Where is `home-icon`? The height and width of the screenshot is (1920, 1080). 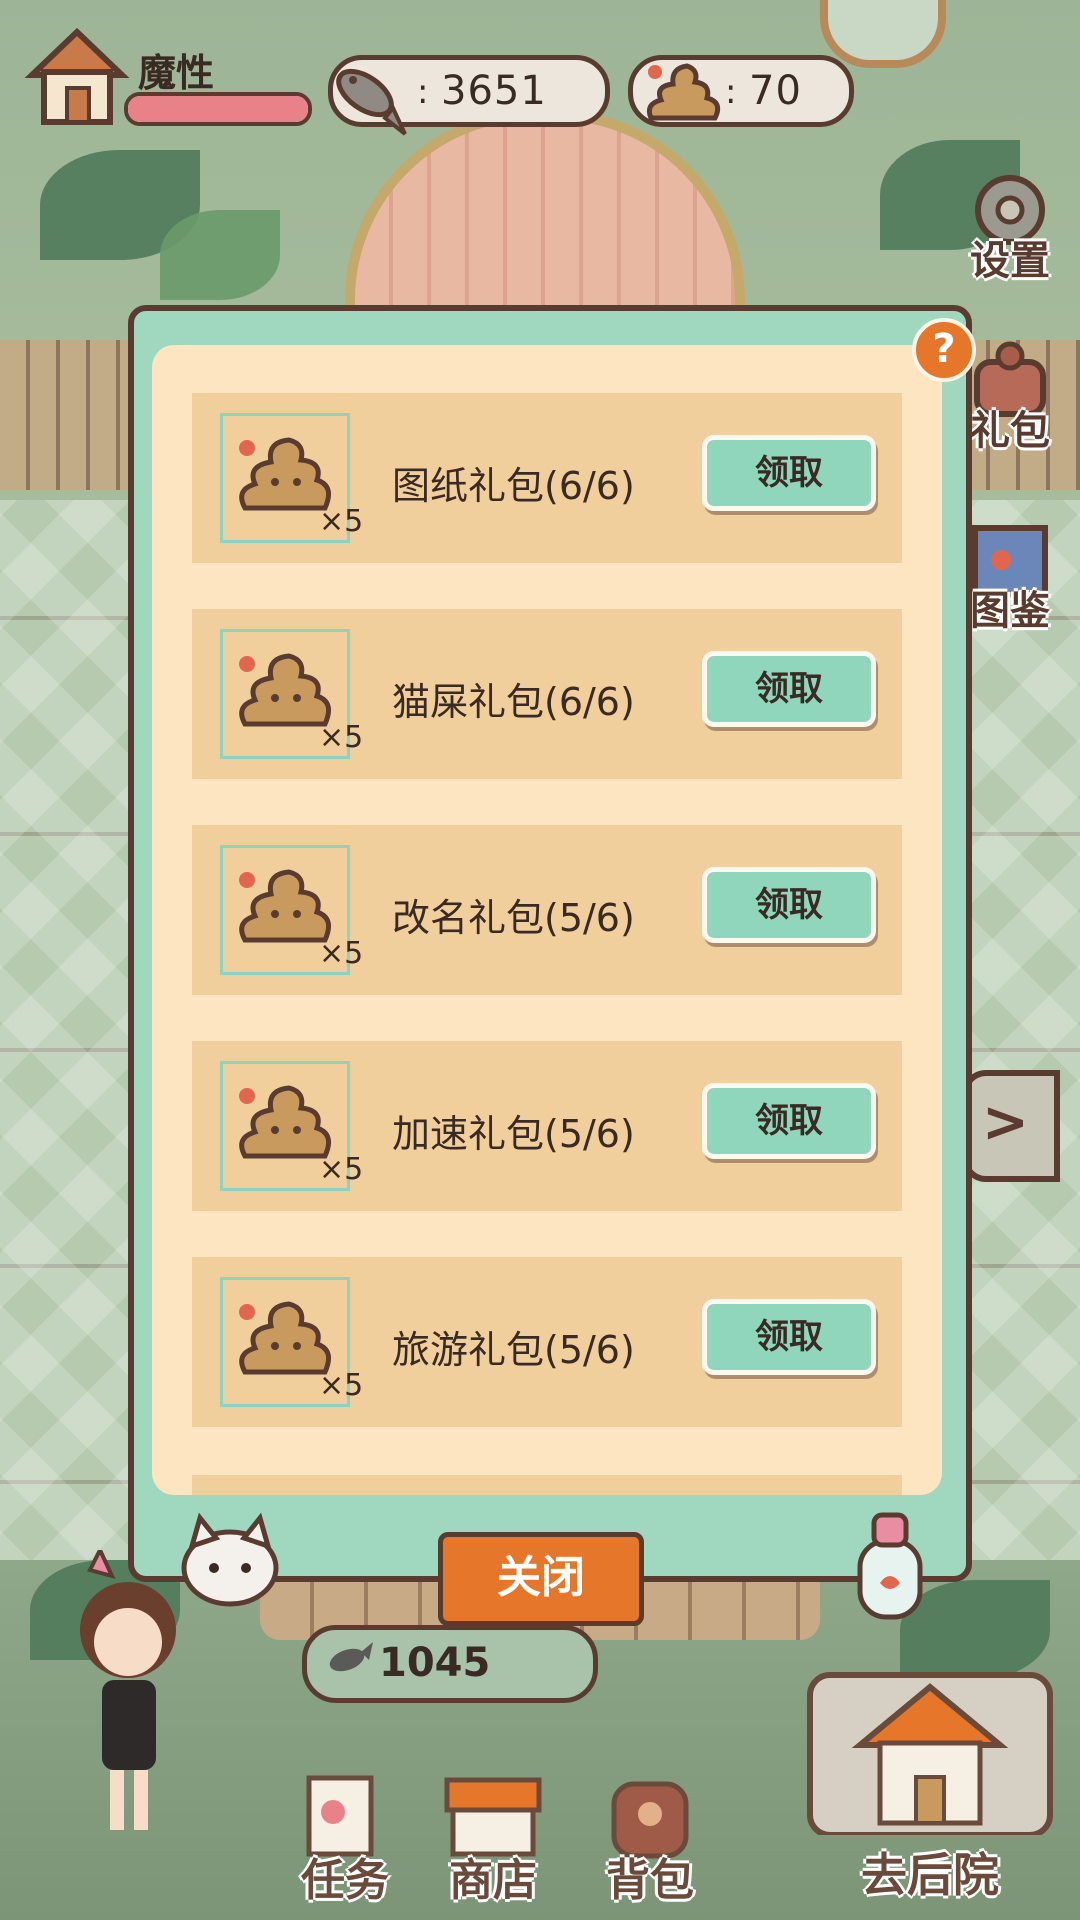 home-icon is located at coordinates (77, 75).